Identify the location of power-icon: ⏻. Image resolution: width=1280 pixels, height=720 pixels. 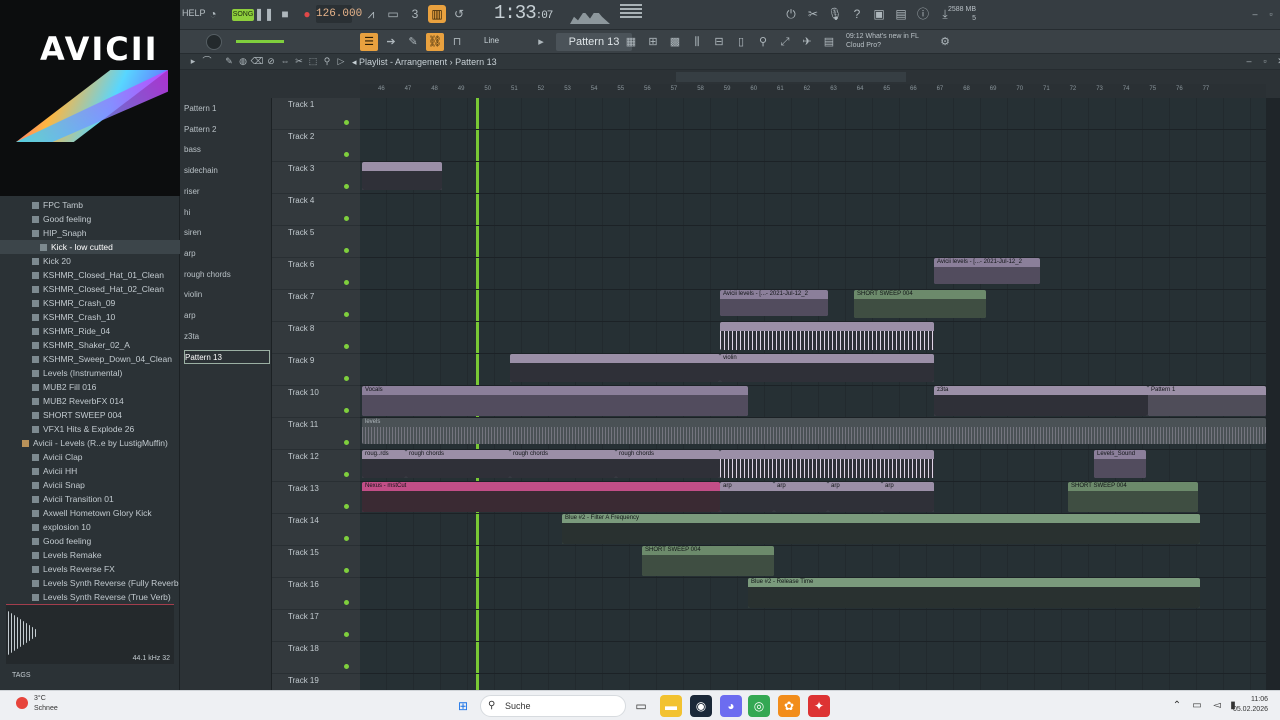
(791, 14).